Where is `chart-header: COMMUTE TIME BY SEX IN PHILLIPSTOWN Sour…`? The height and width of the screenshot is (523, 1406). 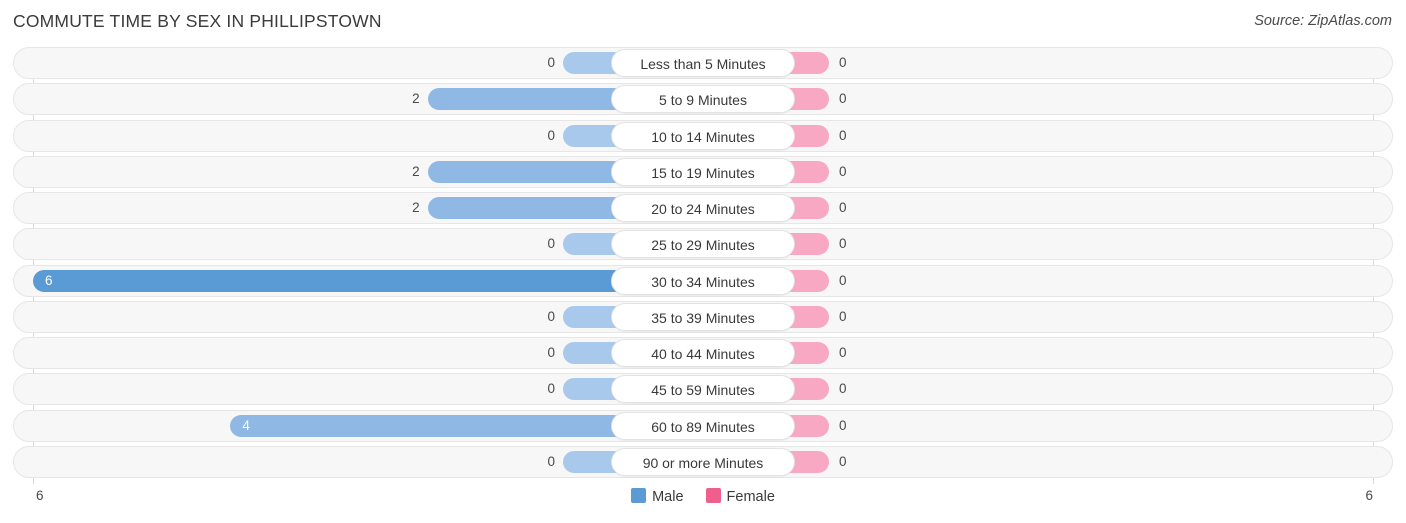
chart-header: COMMUTE TIME BY SEX IN PHILLIPSTOWN Sour… is located at coordinates (703, 22).